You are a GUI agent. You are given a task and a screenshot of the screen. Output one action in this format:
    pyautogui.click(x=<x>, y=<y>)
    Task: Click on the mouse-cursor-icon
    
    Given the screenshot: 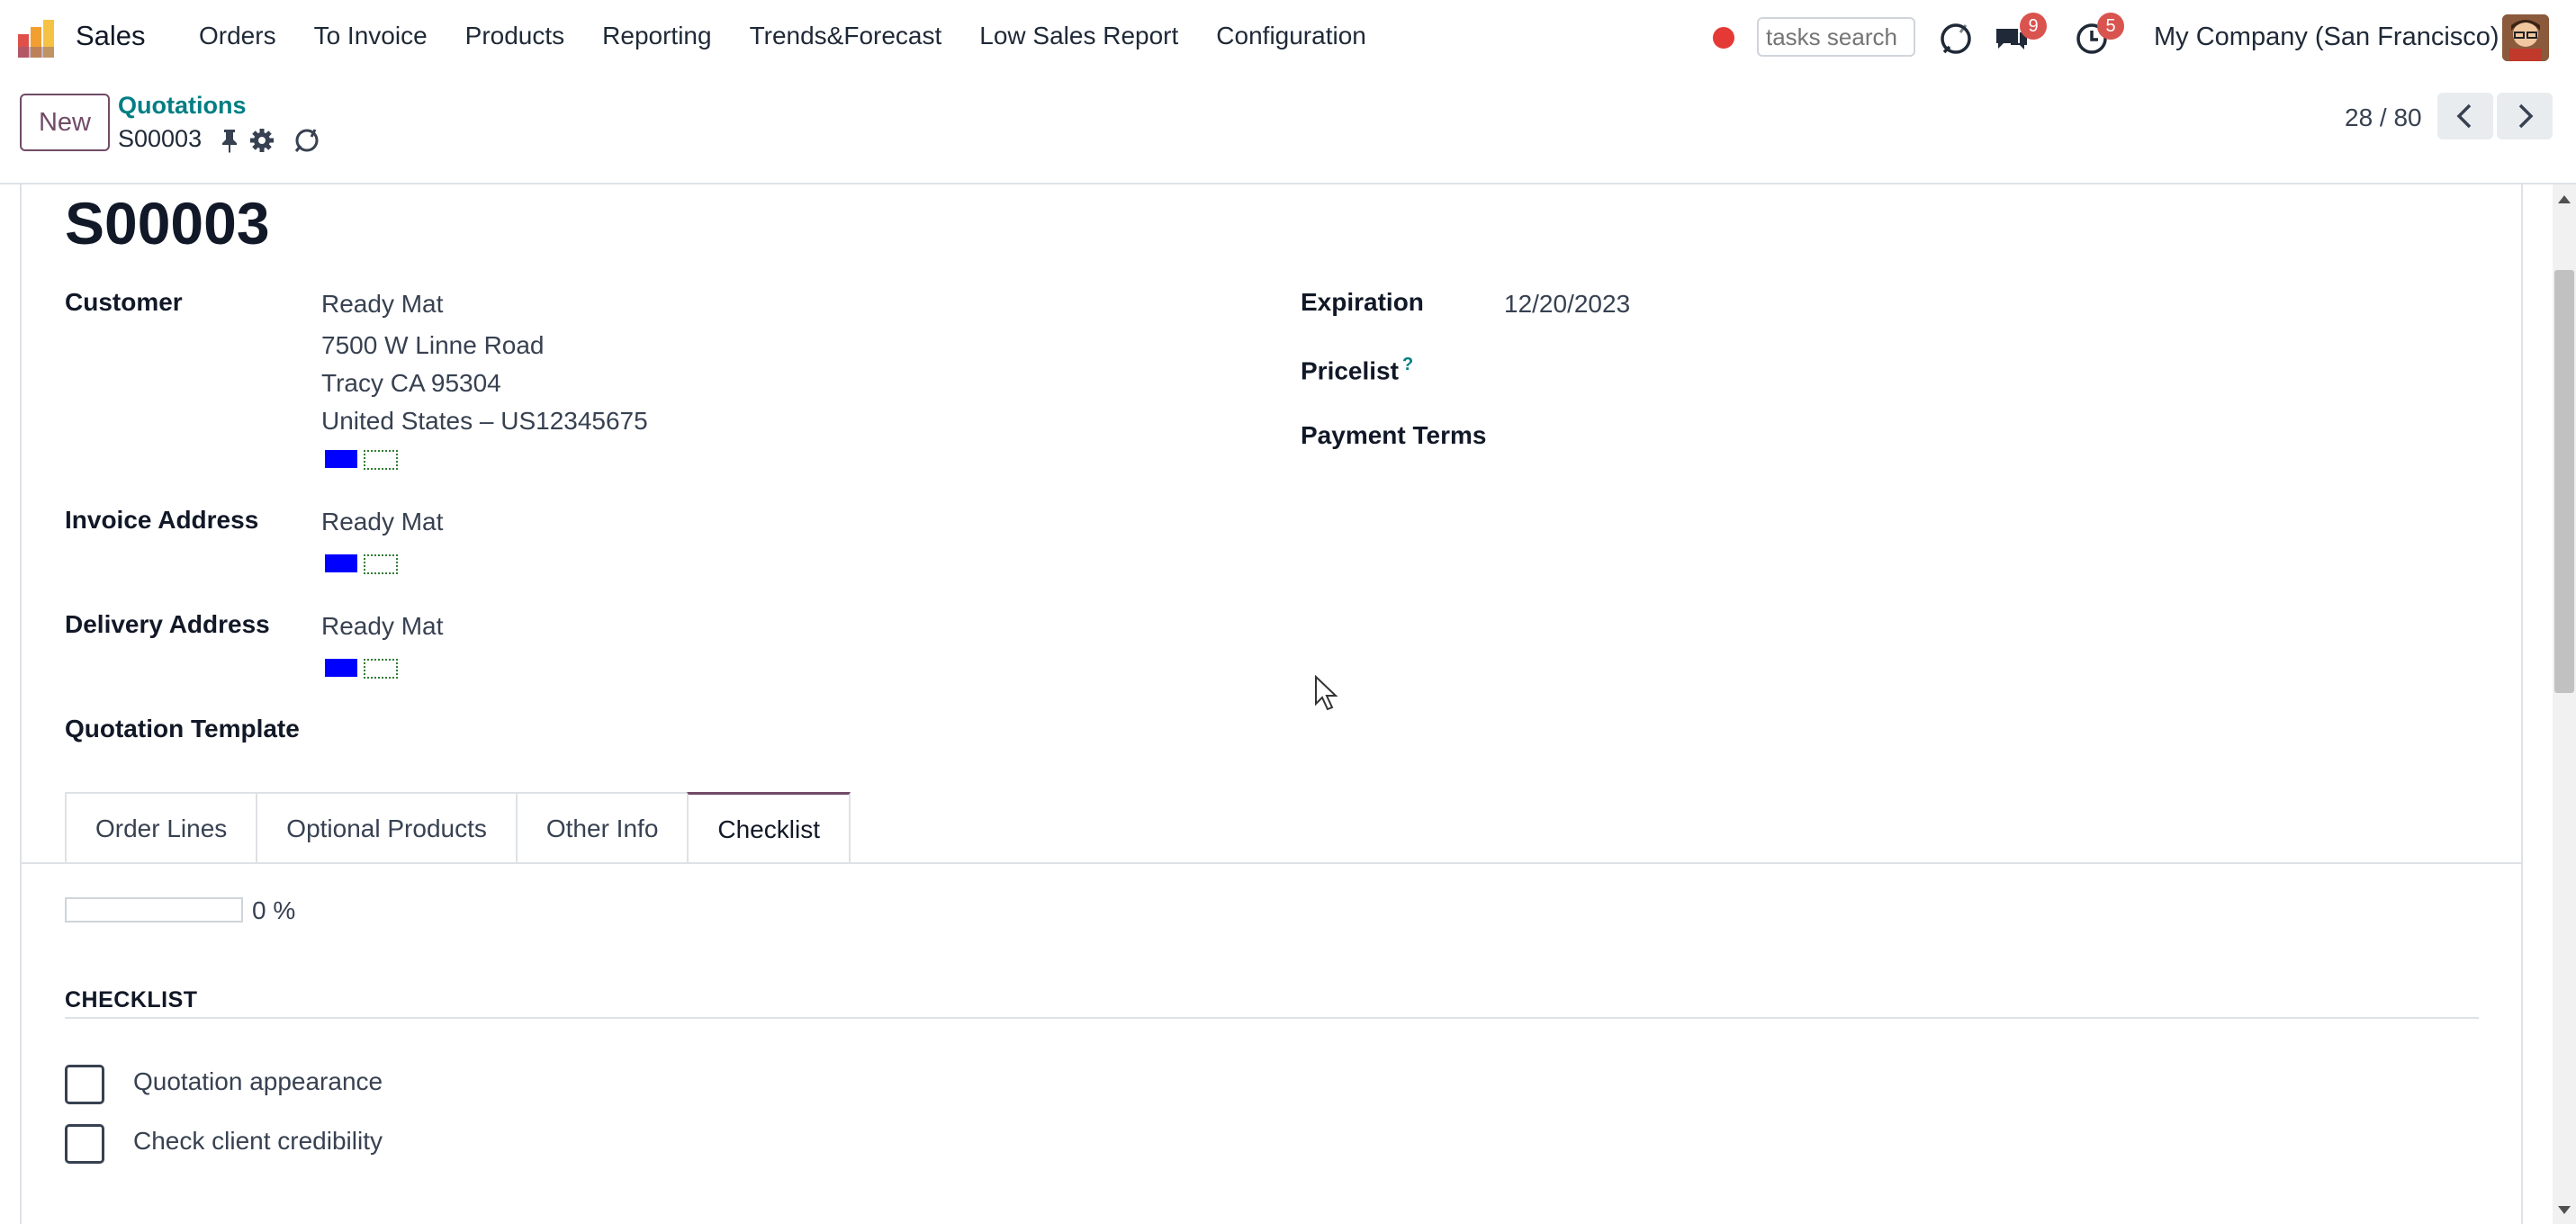 What is the action you would take?
    pyautogui.click(x=1327, y=696)
    